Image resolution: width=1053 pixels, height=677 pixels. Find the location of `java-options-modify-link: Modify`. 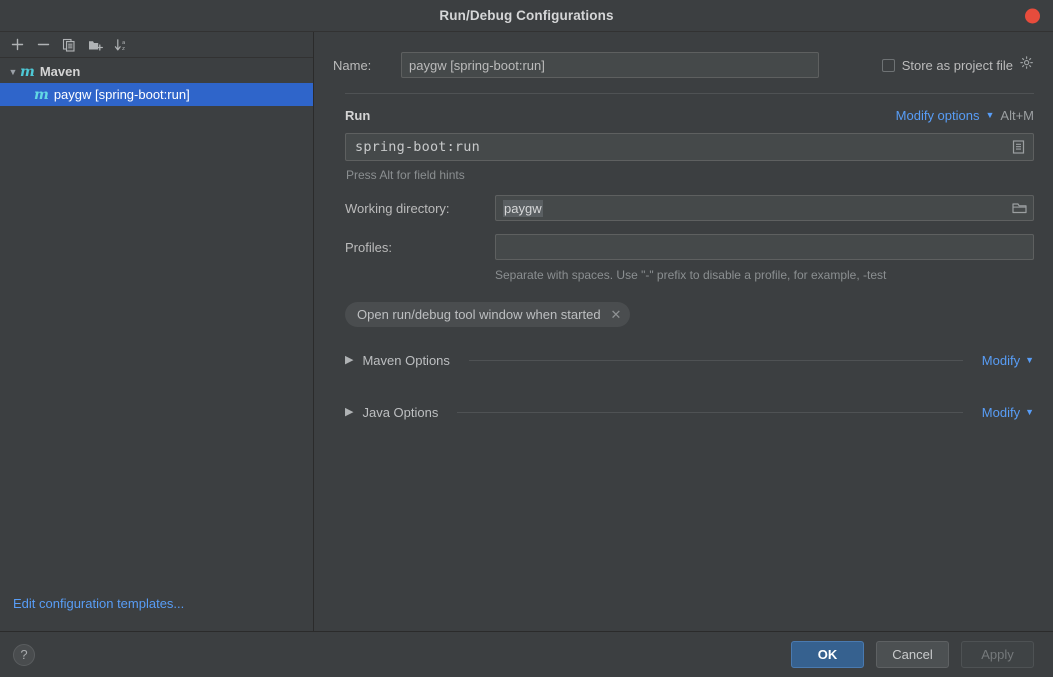

java-options-modify-link: Modify is located at coordinates (1001, 412).